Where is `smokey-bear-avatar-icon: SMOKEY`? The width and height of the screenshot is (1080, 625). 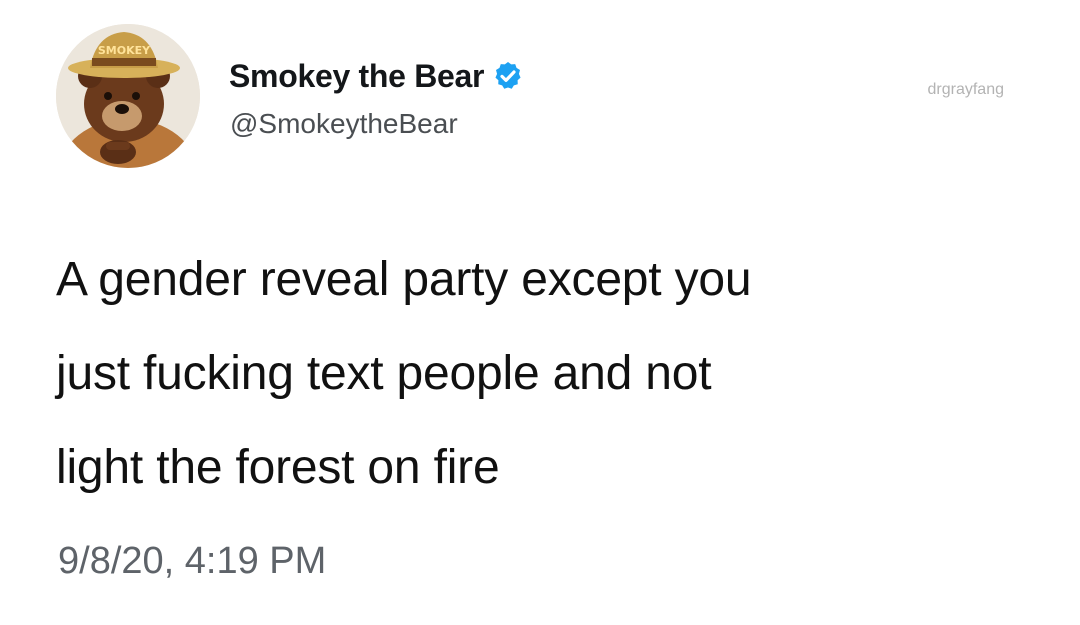
smokey-bear-avatar-icon: SMOKEY is located at coordinates (128, 96).